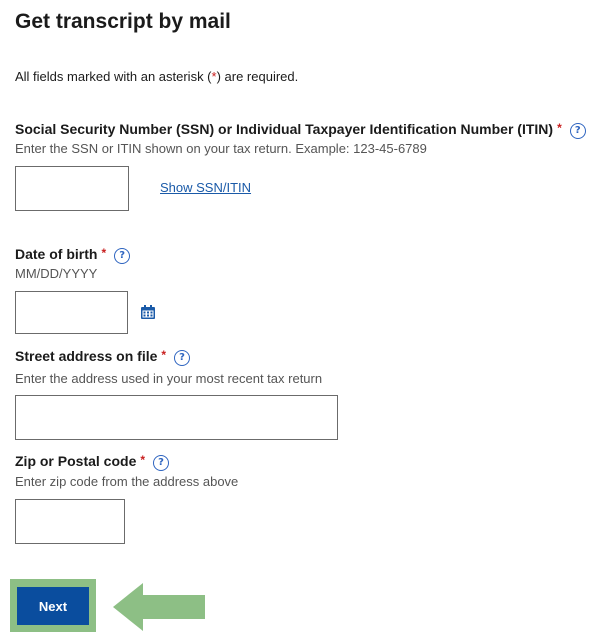  Describe the element at coordinates (72, 188) in the screenshot. I see `ssn-input` at that location.